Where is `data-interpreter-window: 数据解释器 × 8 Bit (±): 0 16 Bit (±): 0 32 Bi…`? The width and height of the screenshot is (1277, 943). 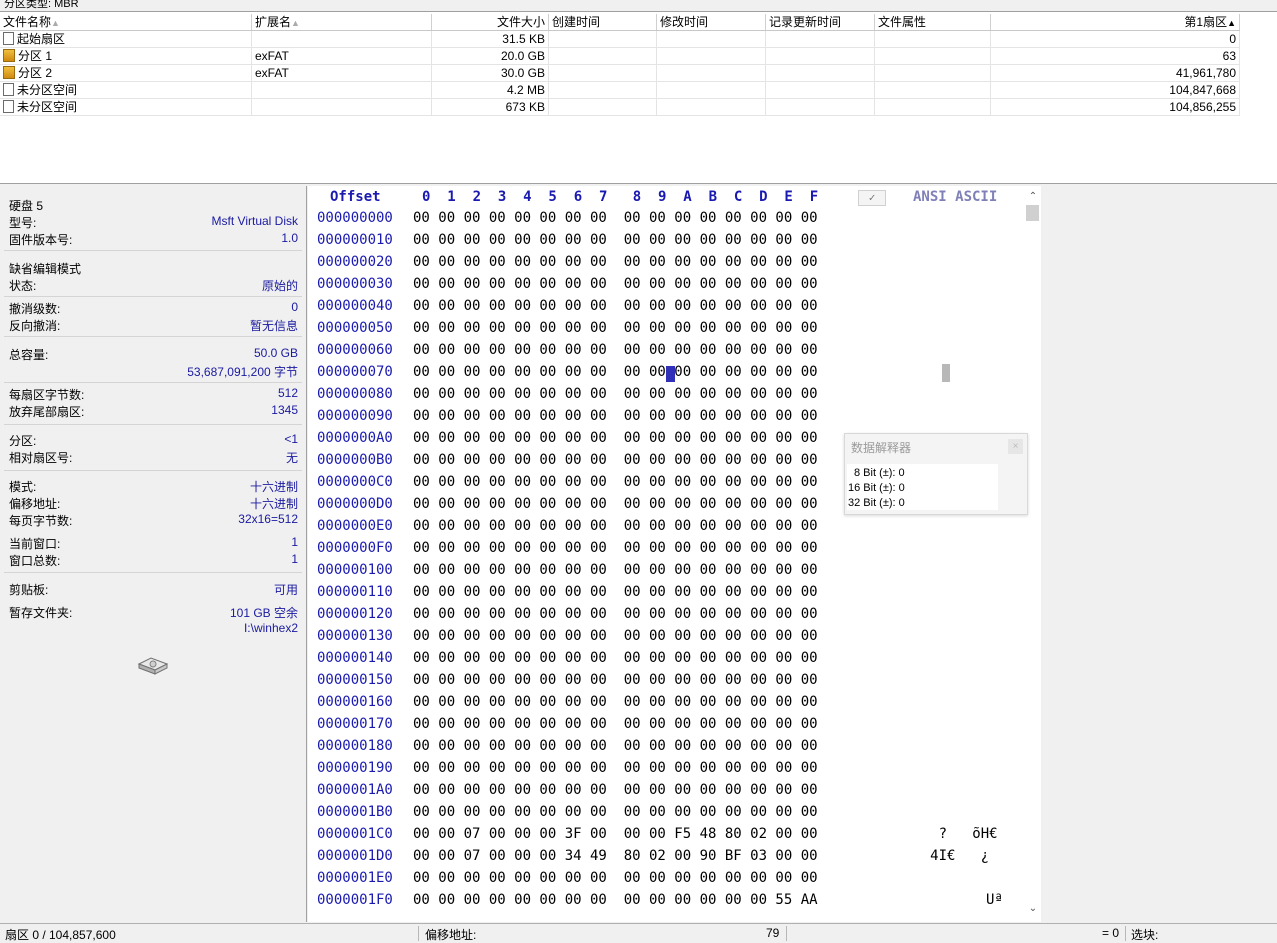
data-interpreter-window: 数据解释器 × 8 Bit (±): 0 16 Bit (±): 0 32 Bi… is located at coordinates (936, 474).